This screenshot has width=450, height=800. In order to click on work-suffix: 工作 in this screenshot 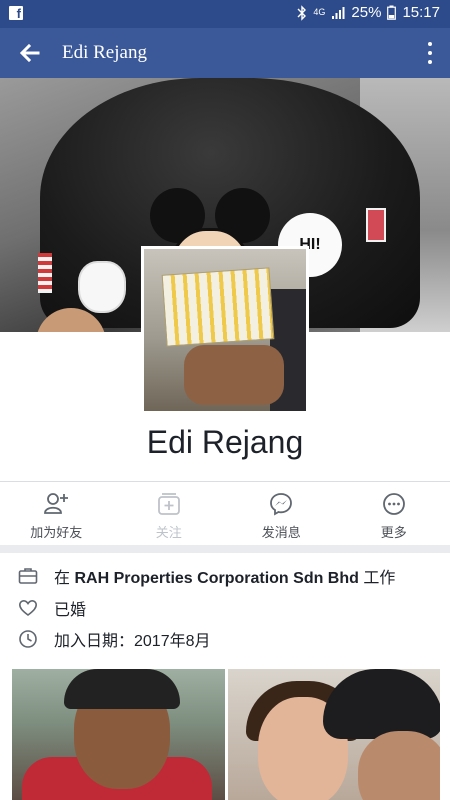, I will do `click(377, 578)`.